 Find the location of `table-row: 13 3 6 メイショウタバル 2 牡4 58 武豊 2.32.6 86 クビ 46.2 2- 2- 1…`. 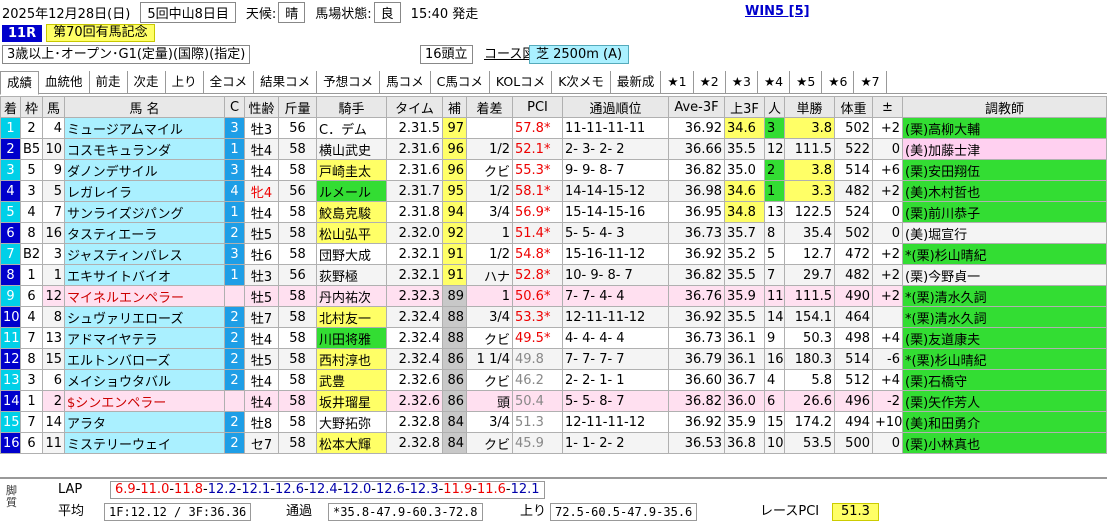

table-row: 13 3 6 メイショウタバル 2 牡4 58 武豊 2.32.6 86 クビ 46.2 2- 2- 1… is located at coordinates (553, 380).